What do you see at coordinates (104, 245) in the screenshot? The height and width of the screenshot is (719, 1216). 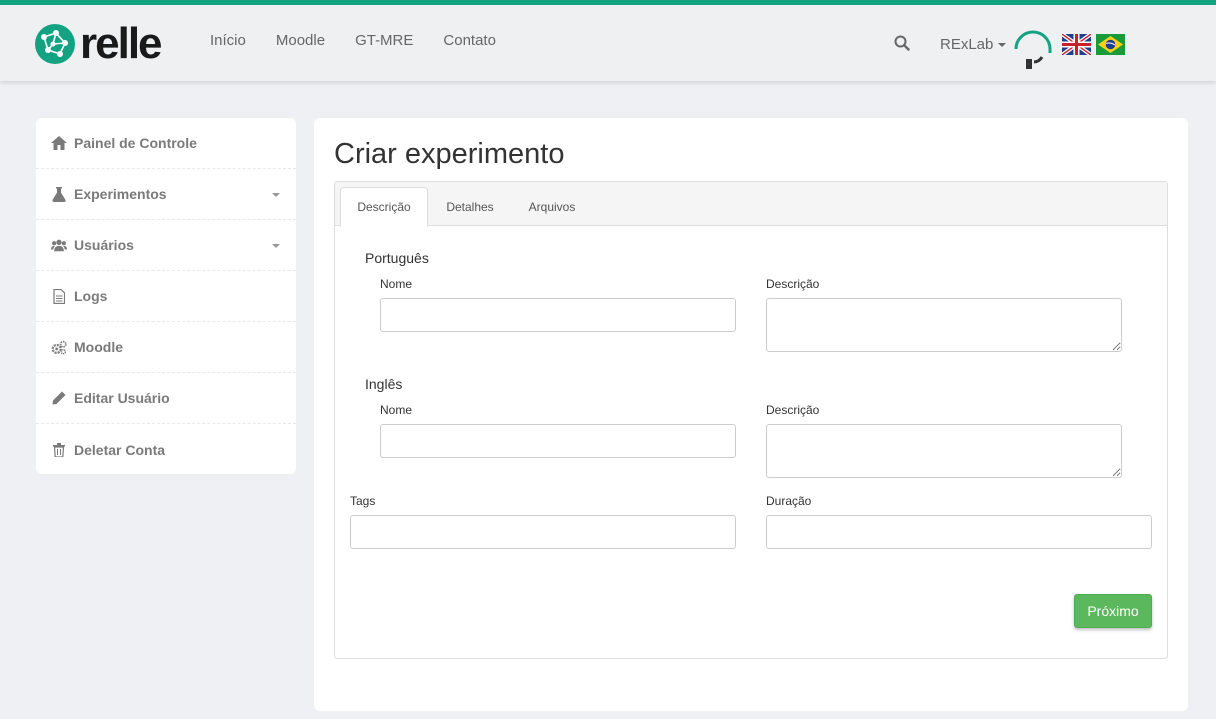 I see `sidebar-item-label: Usuários` at bounding box center [104, 245].